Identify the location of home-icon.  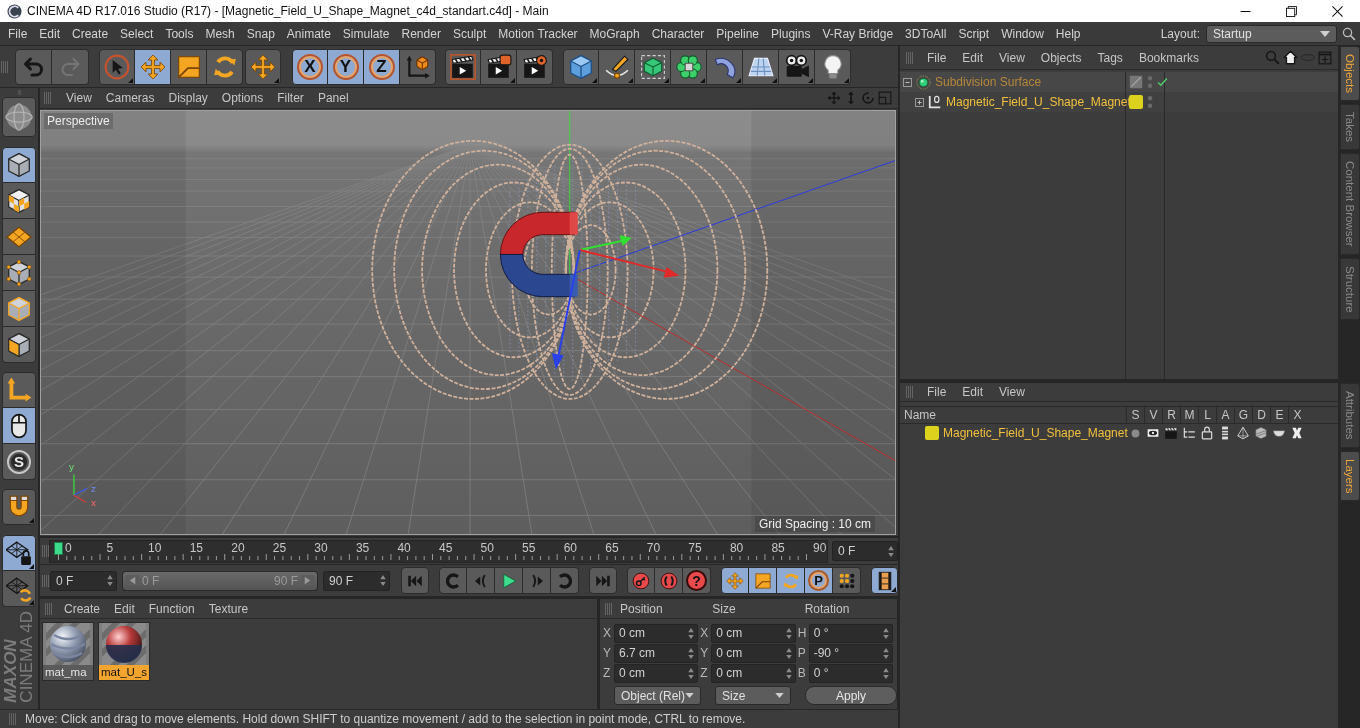
(1290, 57).